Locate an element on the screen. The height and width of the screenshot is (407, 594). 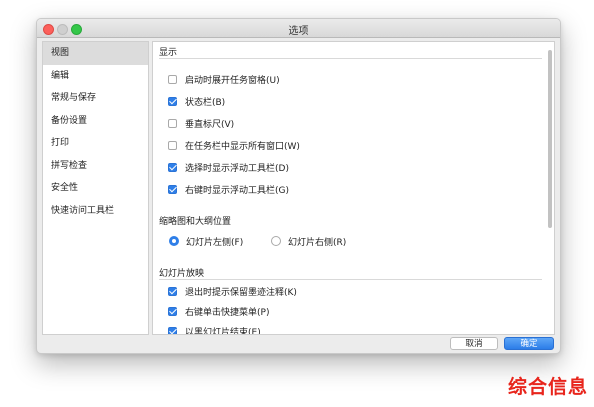
option-thumbnail-right: 幻灯片右侧(R) is located at coordinates (308, 241).